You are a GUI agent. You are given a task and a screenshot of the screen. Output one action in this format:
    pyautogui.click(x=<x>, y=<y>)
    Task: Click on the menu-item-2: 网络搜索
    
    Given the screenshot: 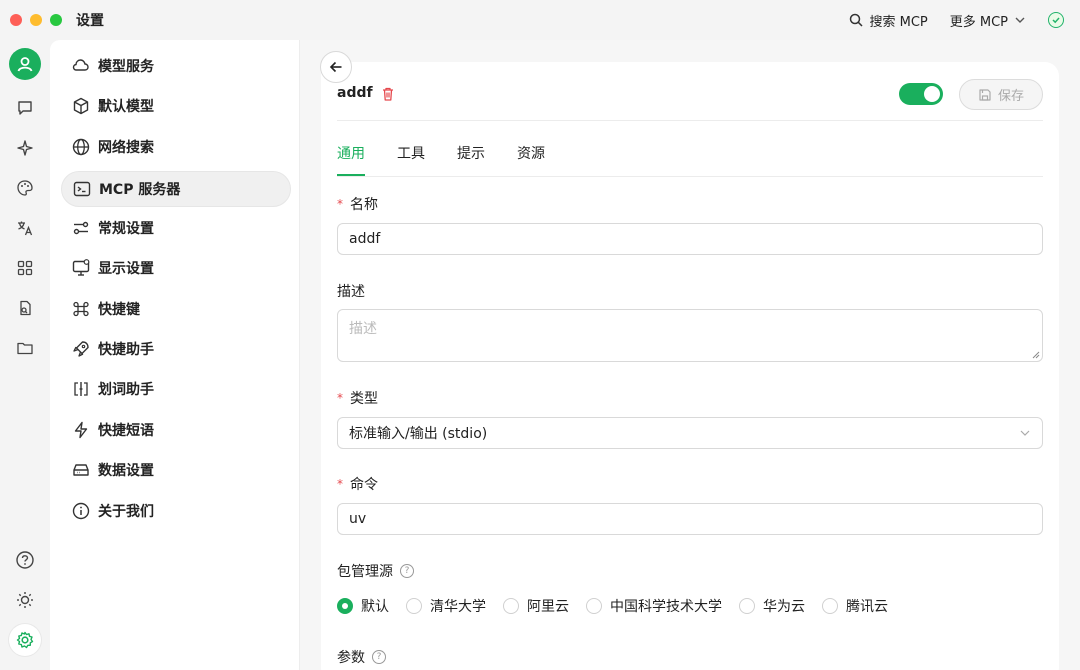 What is the action you would take?
    pyautogui.click(x=176, y=147)
    